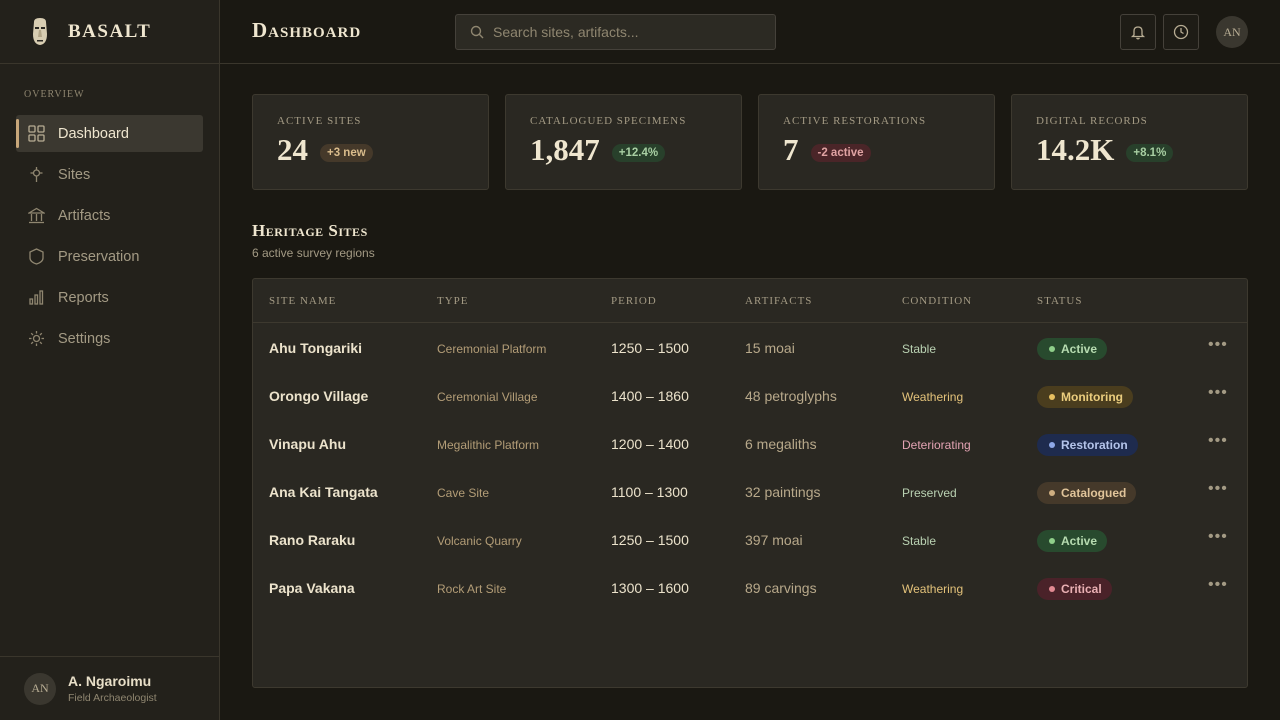  I want to click on column-header-site-name: Site Name, so click(302, 301).